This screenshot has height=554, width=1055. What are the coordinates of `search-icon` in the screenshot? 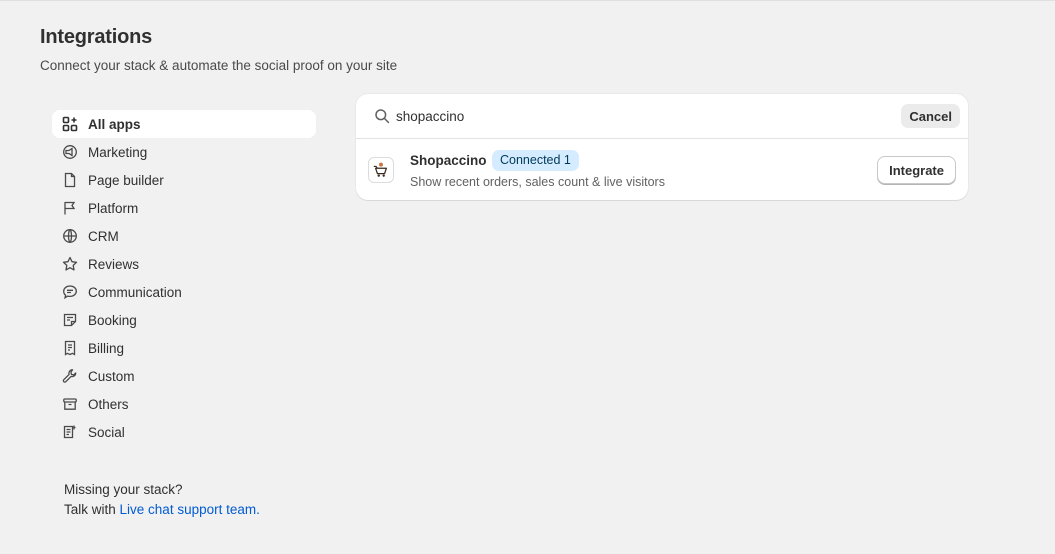 It's located at (382, 116).